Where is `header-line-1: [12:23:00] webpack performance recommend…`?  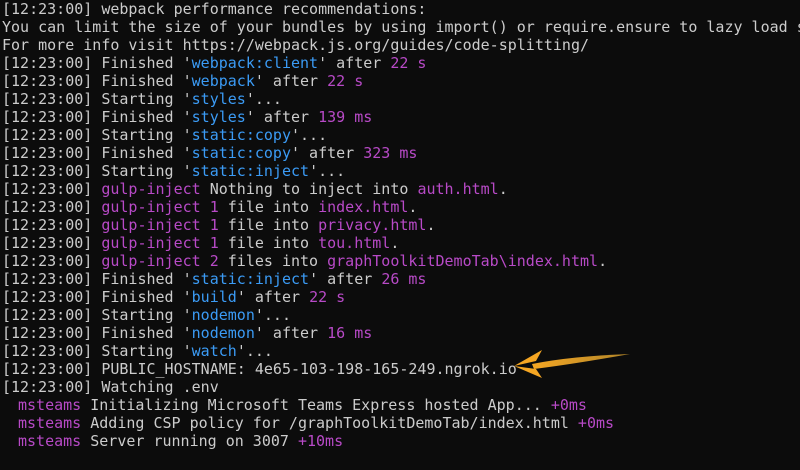 header-line-1: [12:23:00] webpack performance recommend… is located at coordinates (214, 9).